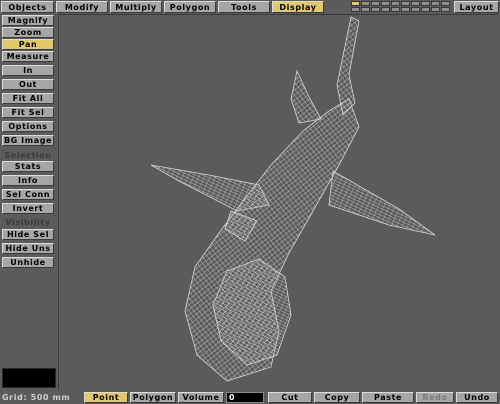 The width and height of the screenshot is (500, 404). What do you see at coordinates (28, 112) in the screenshot?
I see `fit-sel-button: Fit Sel` at bounding box center [28, 112].